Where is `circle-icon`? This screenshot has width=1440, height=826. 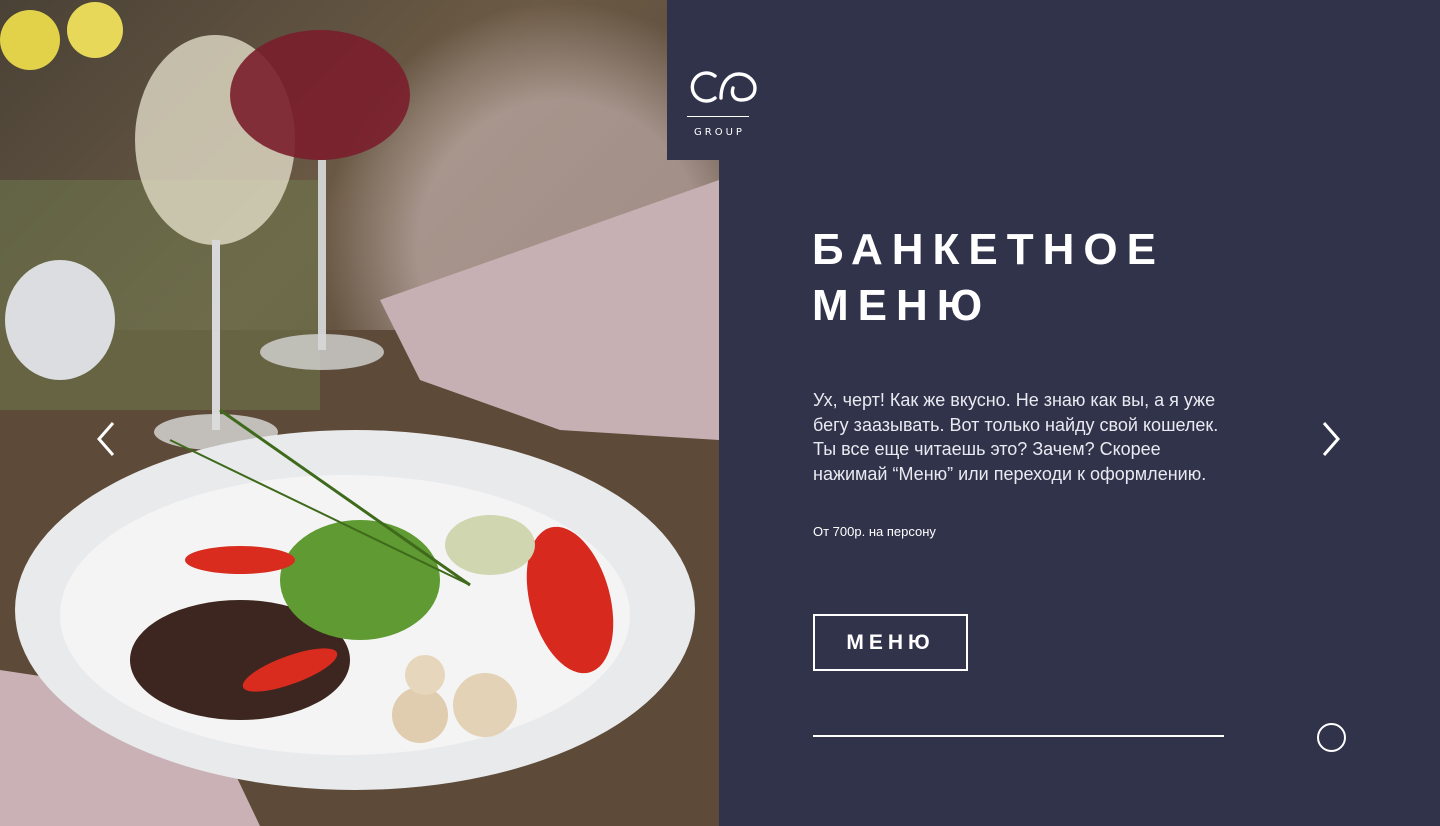 circle-icon is located at coordinates (1331, 737).